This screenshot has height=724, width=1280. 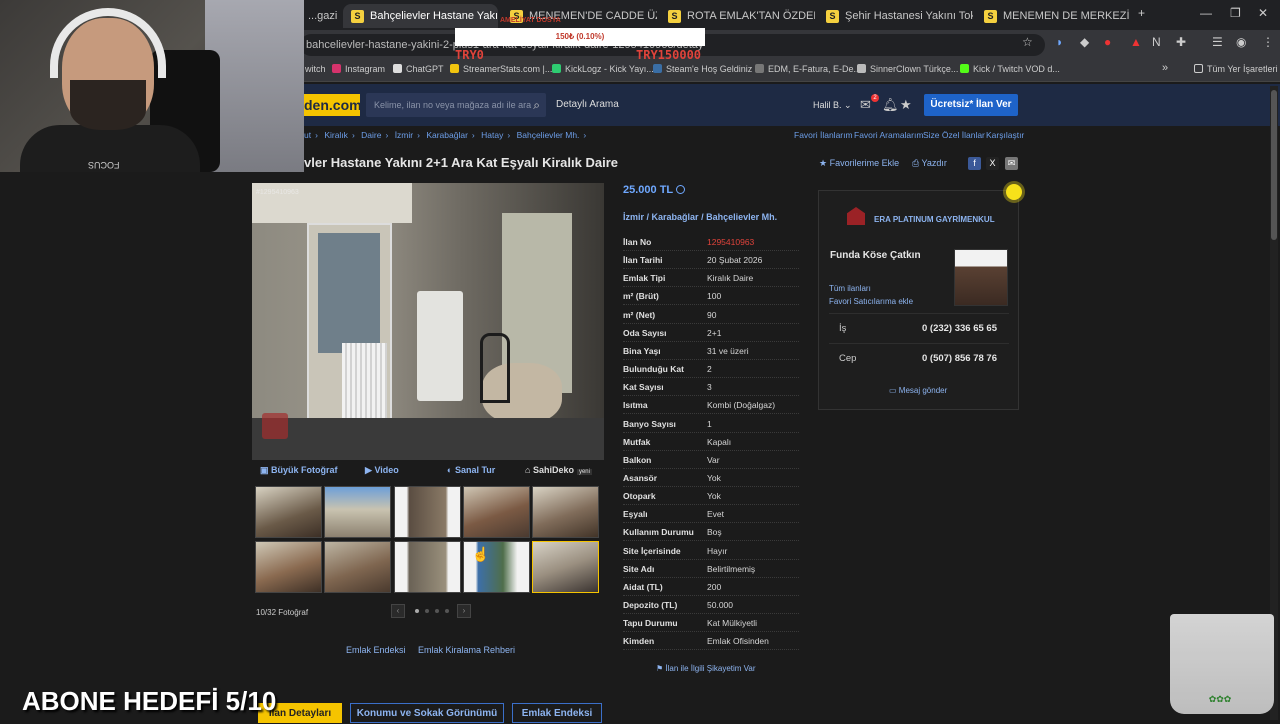 I want to click on star-icon: ★, so click(x=906, y=105).